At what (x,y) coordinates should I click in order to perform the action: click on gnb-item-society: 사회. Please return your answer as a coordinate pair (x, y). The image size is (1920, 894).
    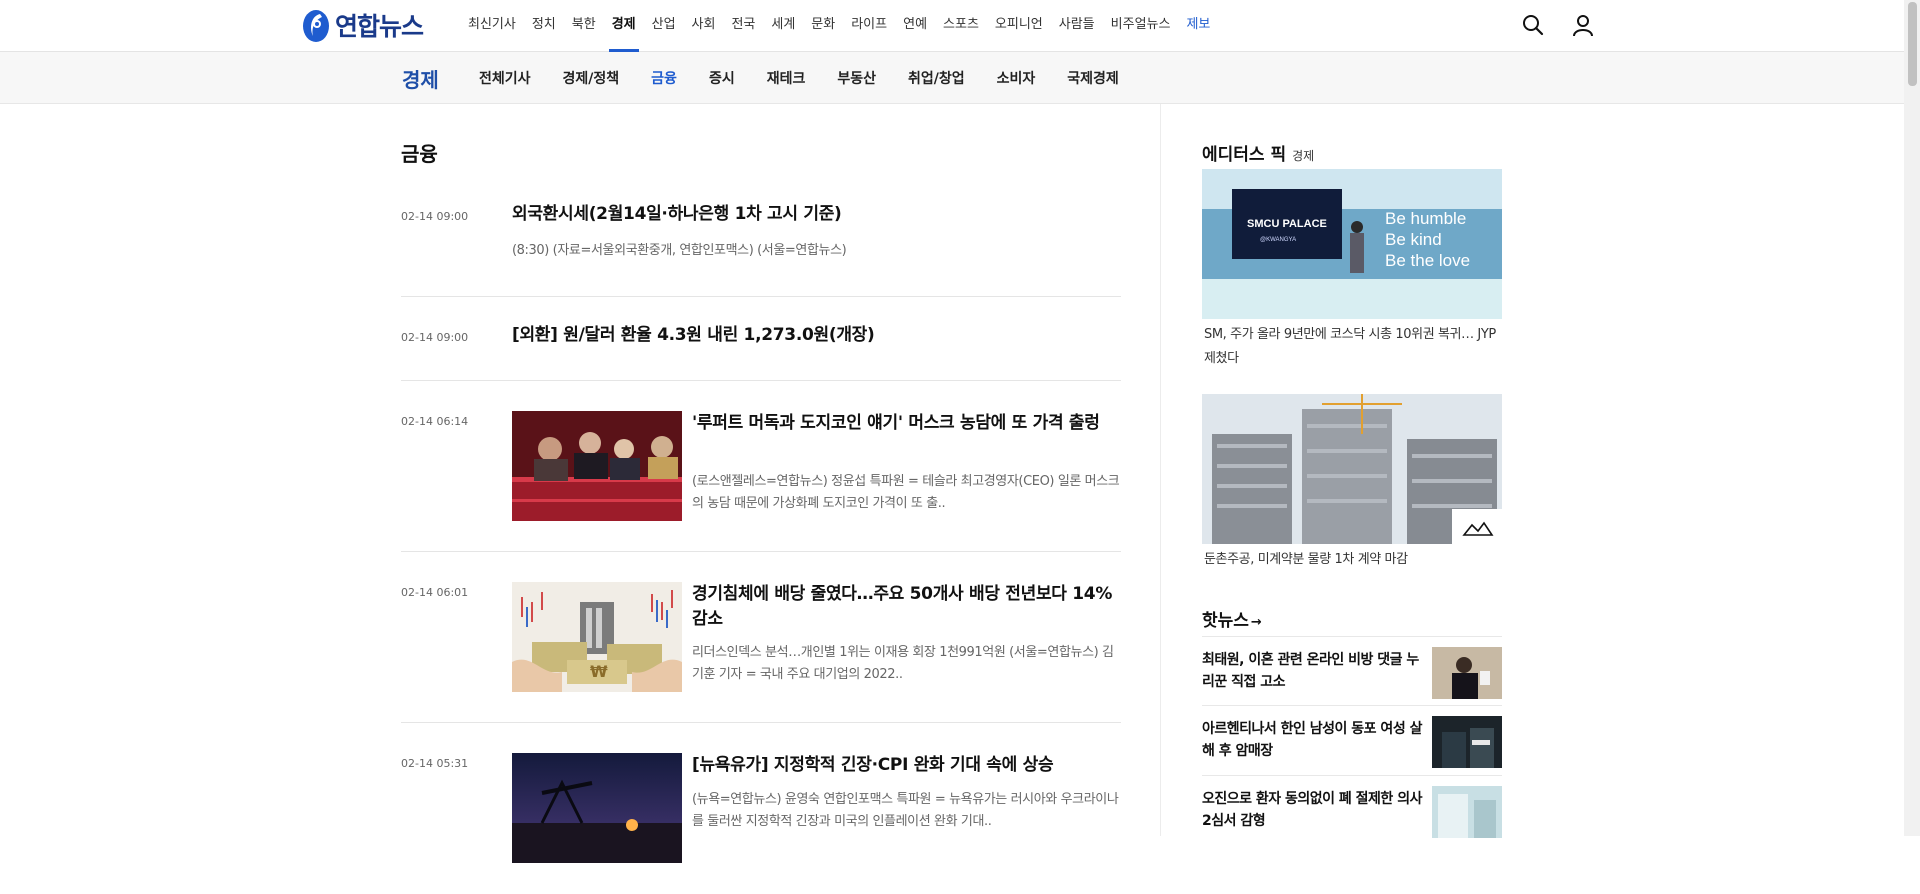
    Looking at the image, I should click on (704, 22).